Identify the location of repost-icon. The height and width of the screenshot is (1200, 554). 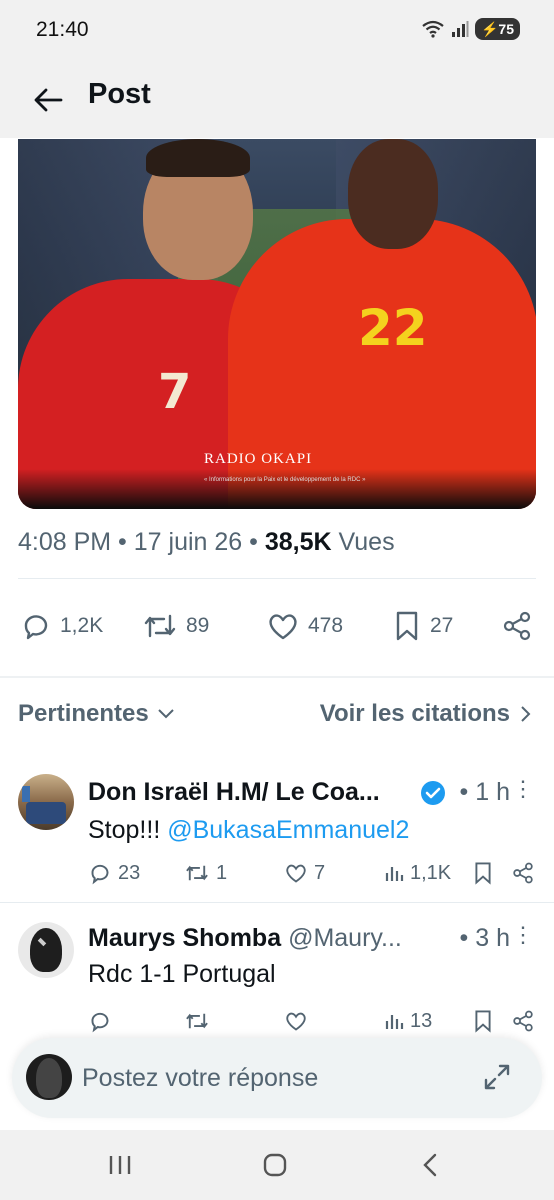
(197, 873).